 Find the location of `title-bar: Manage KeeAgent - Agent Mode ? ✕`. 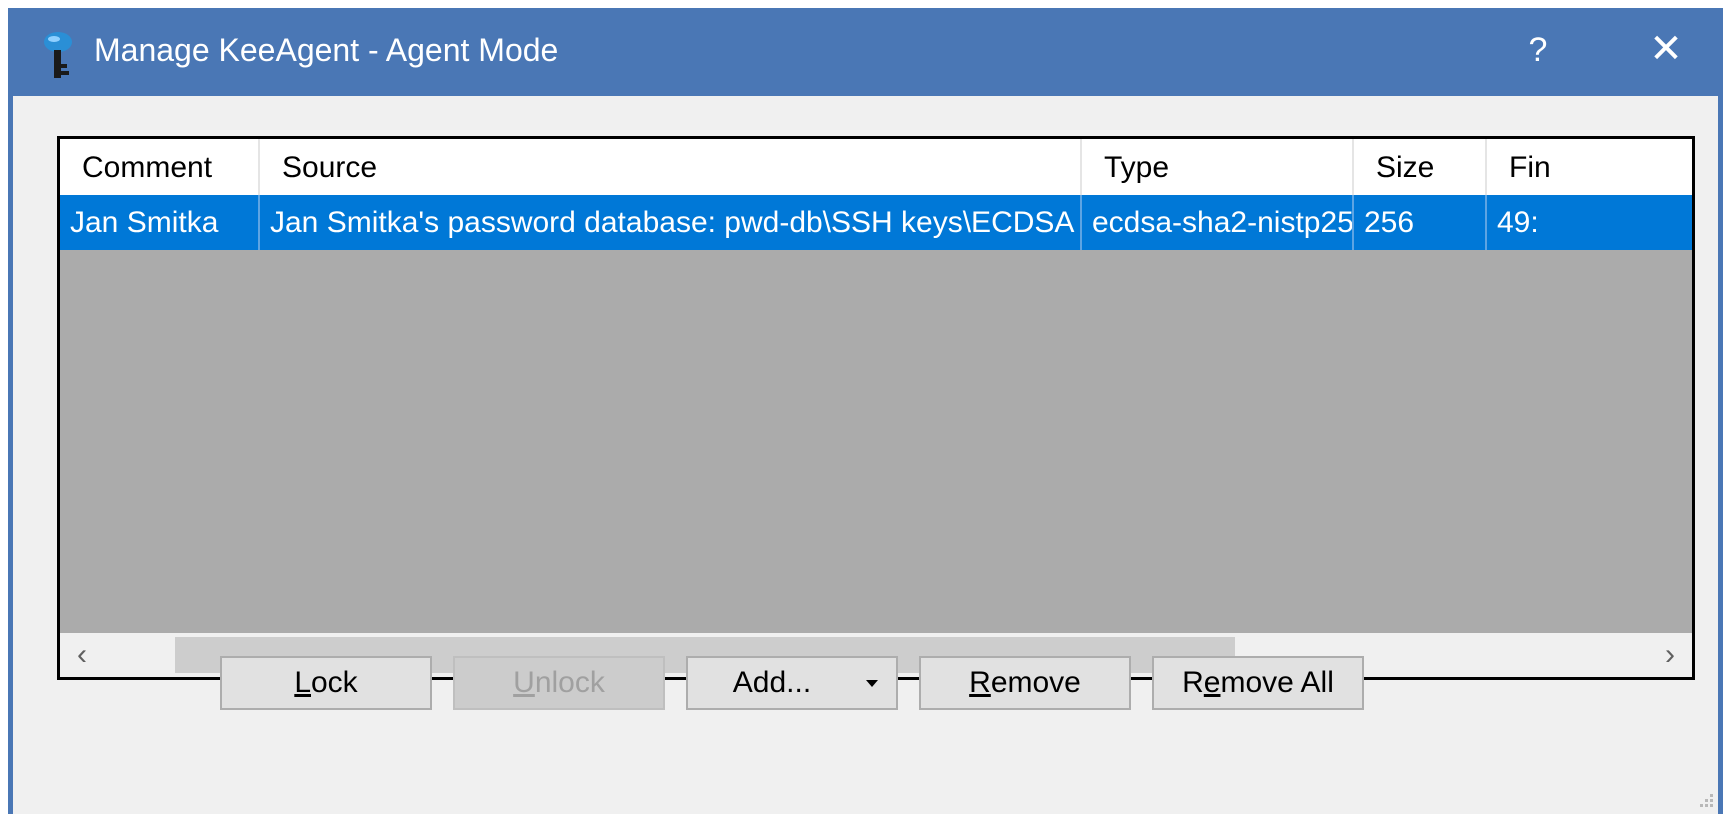

title-bar: Manage KeeAgent - Agent Mode ? ✕ is located at coordinates (865, 52).